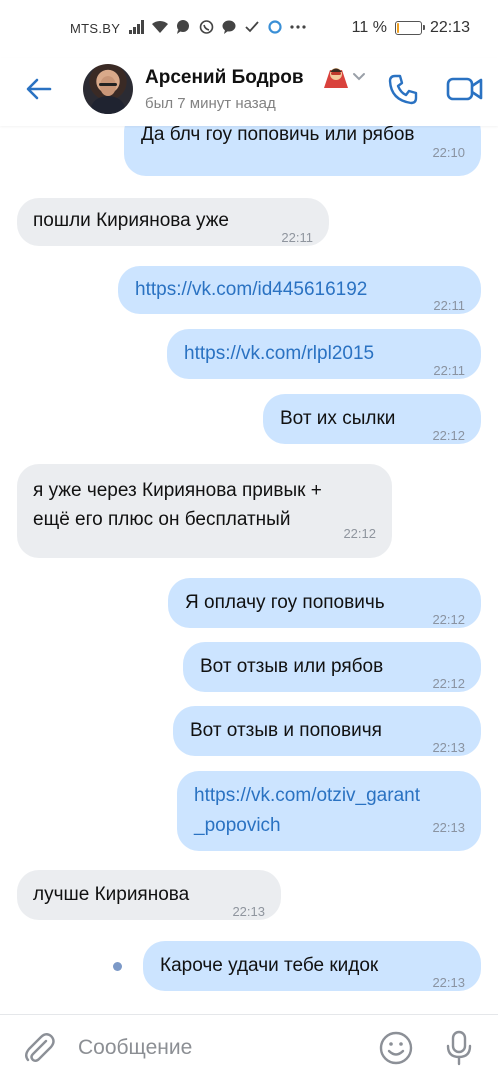 The height and width of the screenshot is (1080, 498). I want to click on video-camera-icon, so click(464, 89).